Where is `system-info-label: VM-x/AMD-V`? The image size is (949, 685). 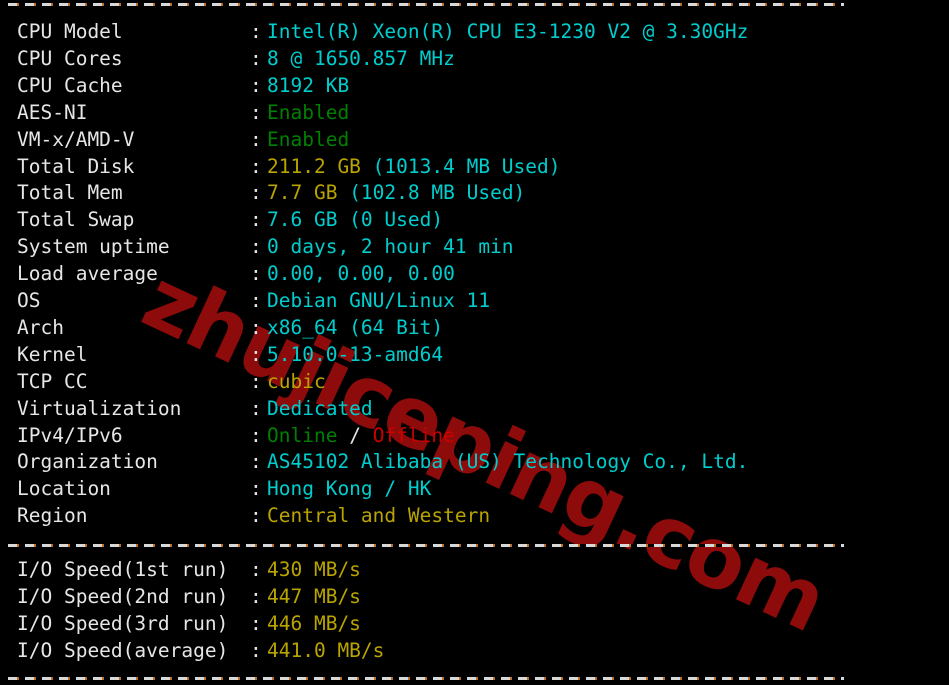
system-info-label: VM-x/AMD-V is located at coordinates (76, 139).